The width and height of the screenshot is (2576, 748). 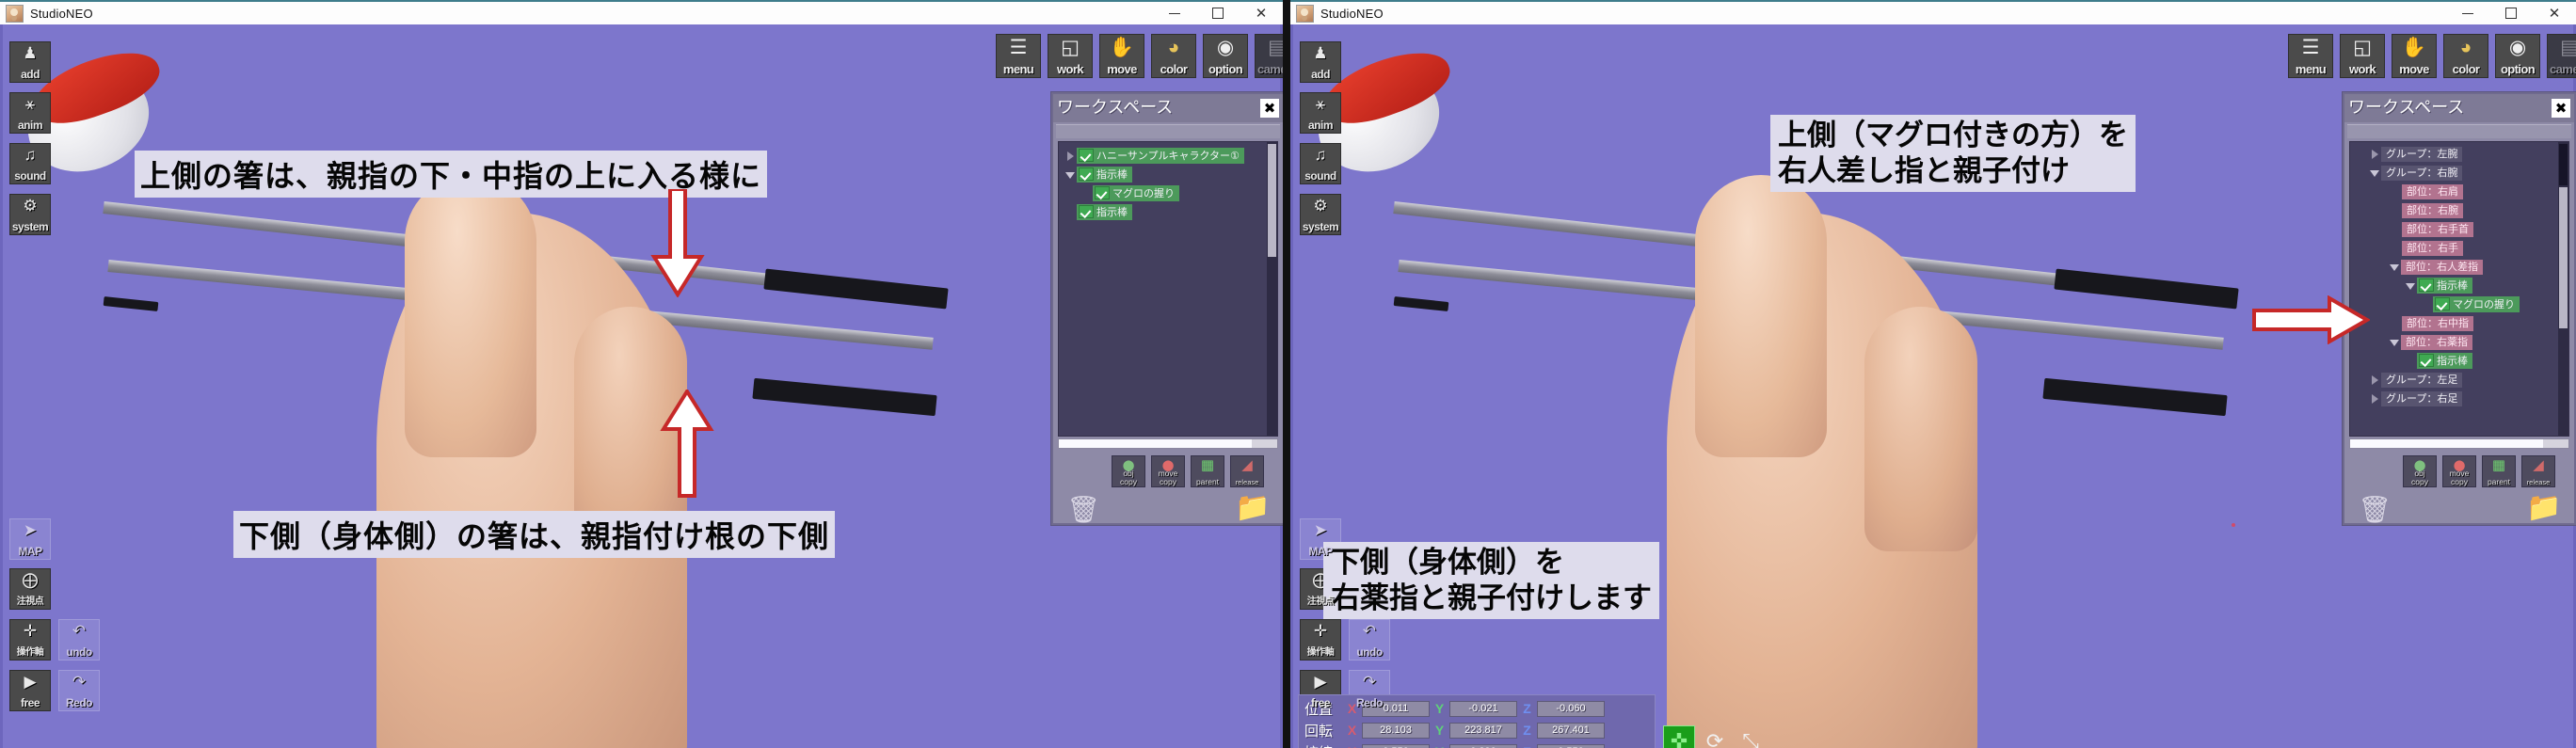 What do you see at coordinates (1154, 156) in the screenshot?
I see `tree-node: ハニーサンプルキャラクター①` at bounding box center [1154, 156].